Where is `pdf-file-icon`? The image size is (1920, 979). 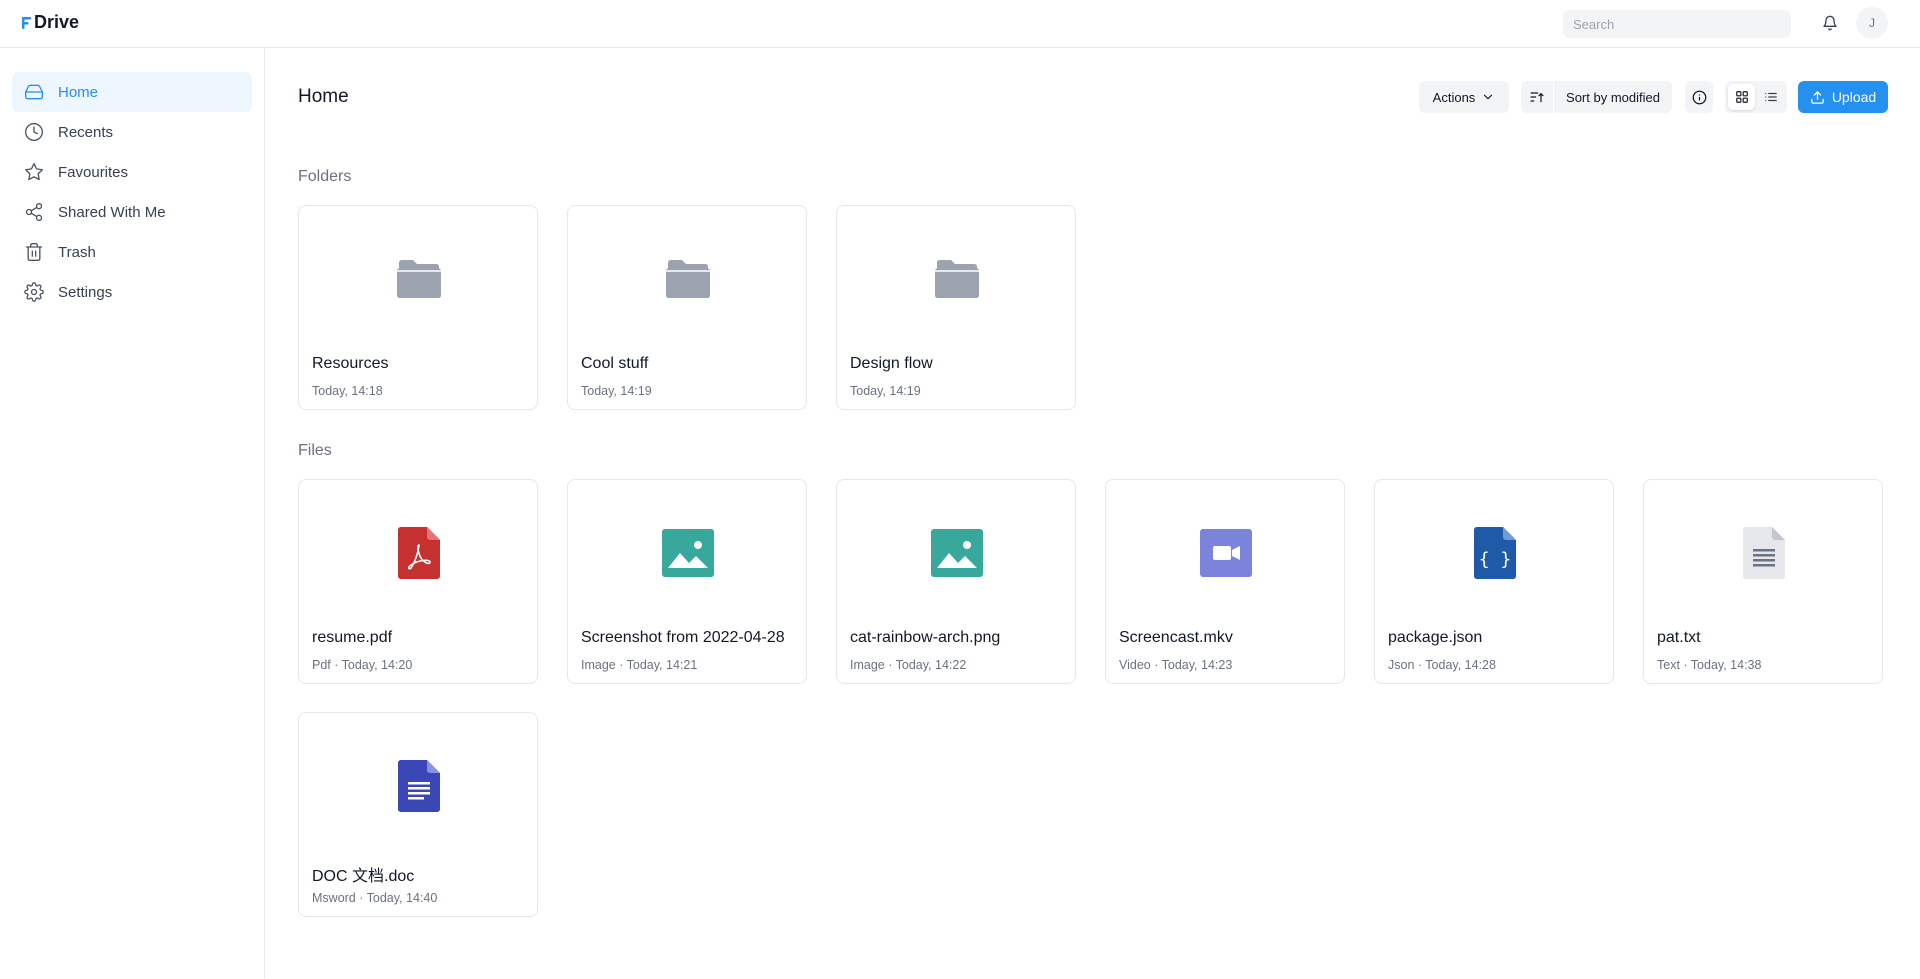 pdf-file-icon is located at coordinates (419, 552).